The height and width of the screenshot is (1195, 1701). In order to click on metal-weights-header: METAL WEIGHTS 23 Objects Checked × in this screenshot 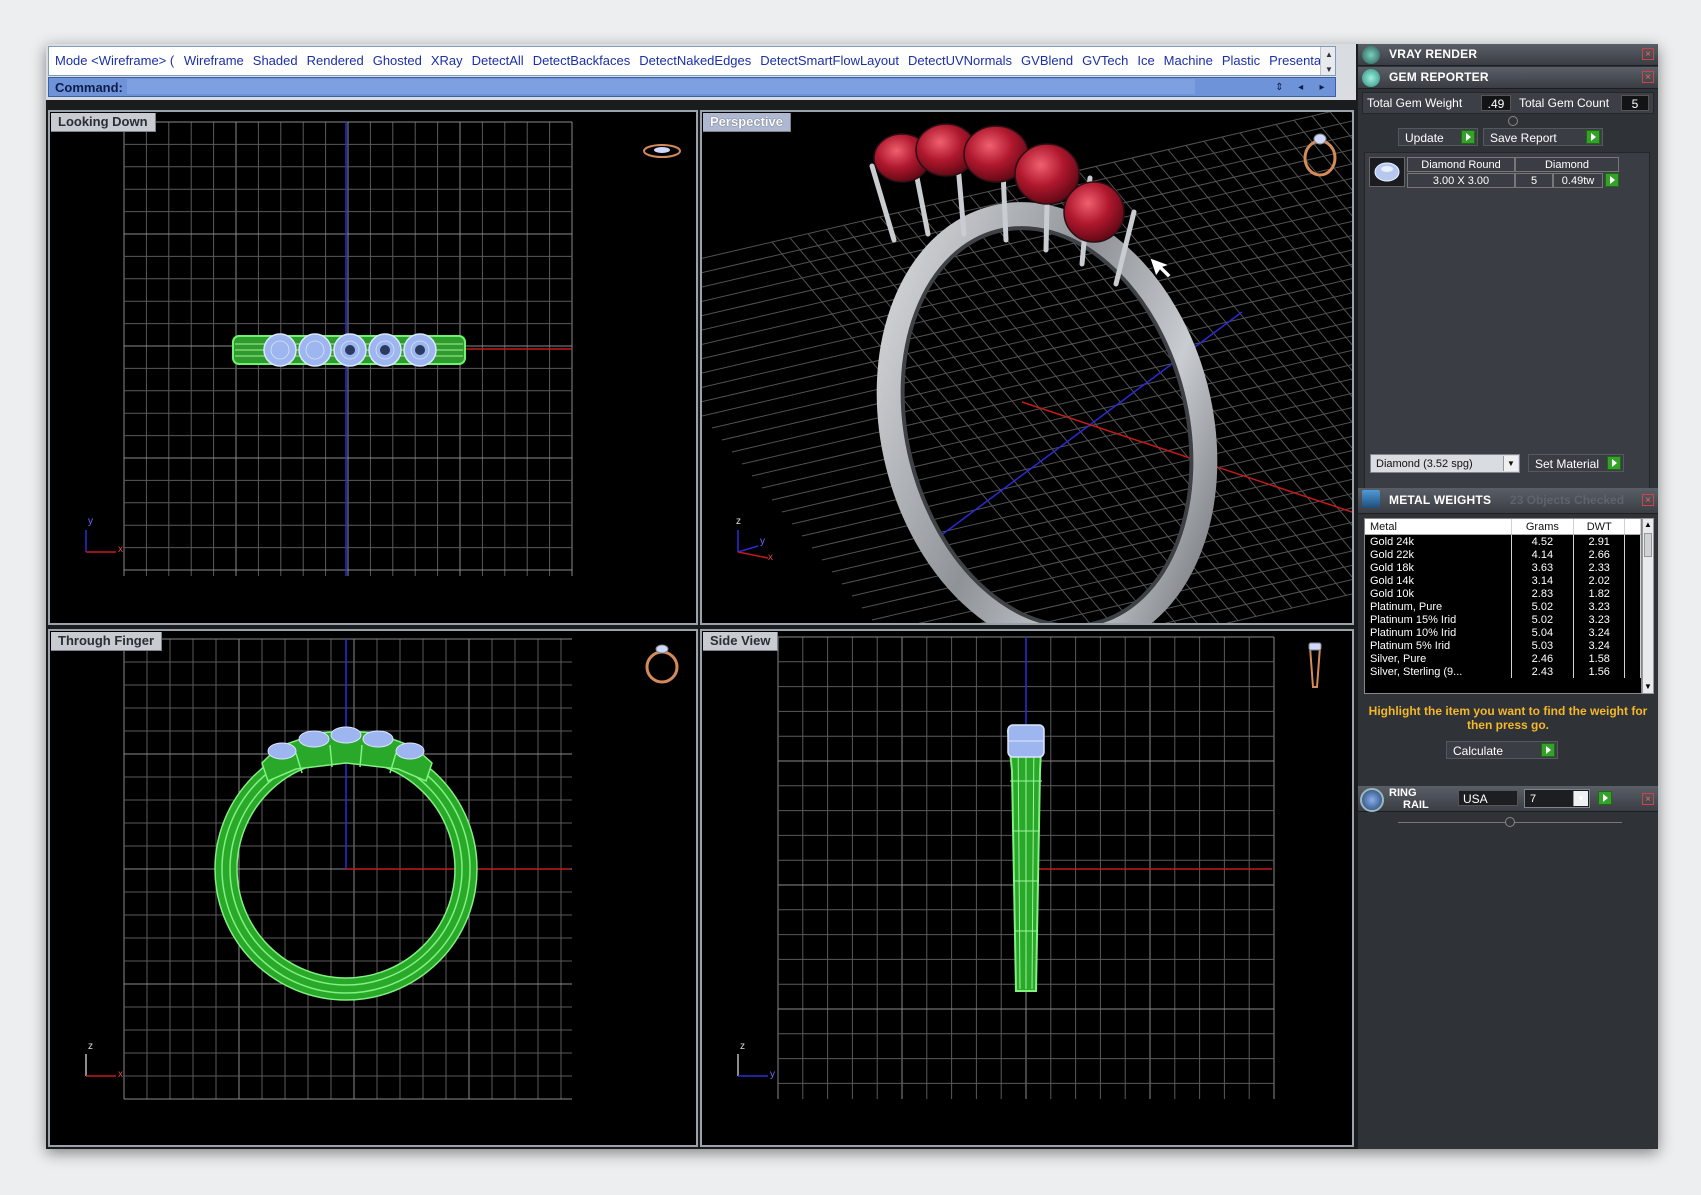, I will do `click(1508, 501)`.